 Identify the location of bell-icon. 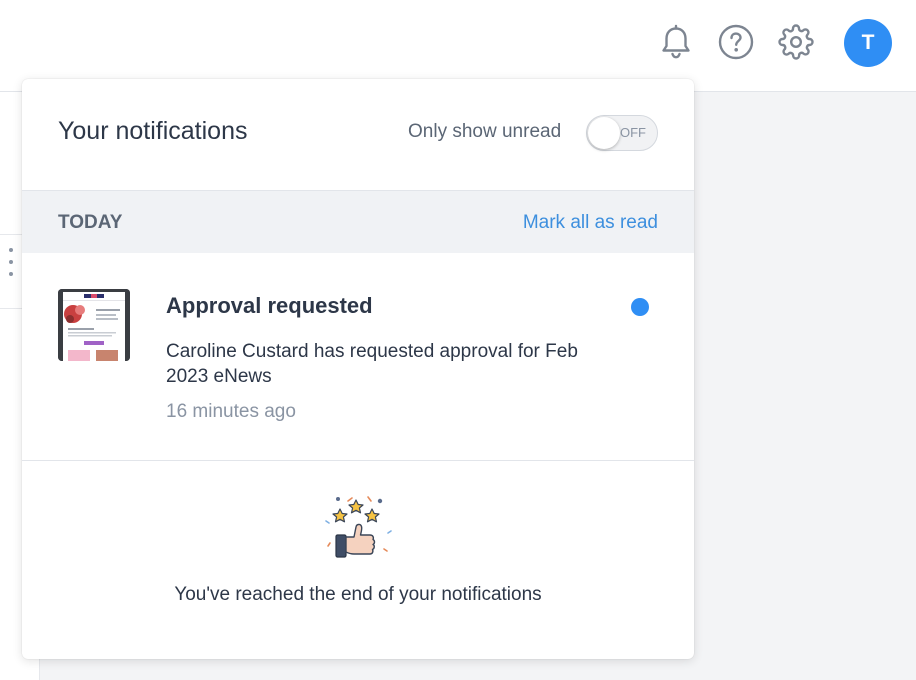
(676, 41).